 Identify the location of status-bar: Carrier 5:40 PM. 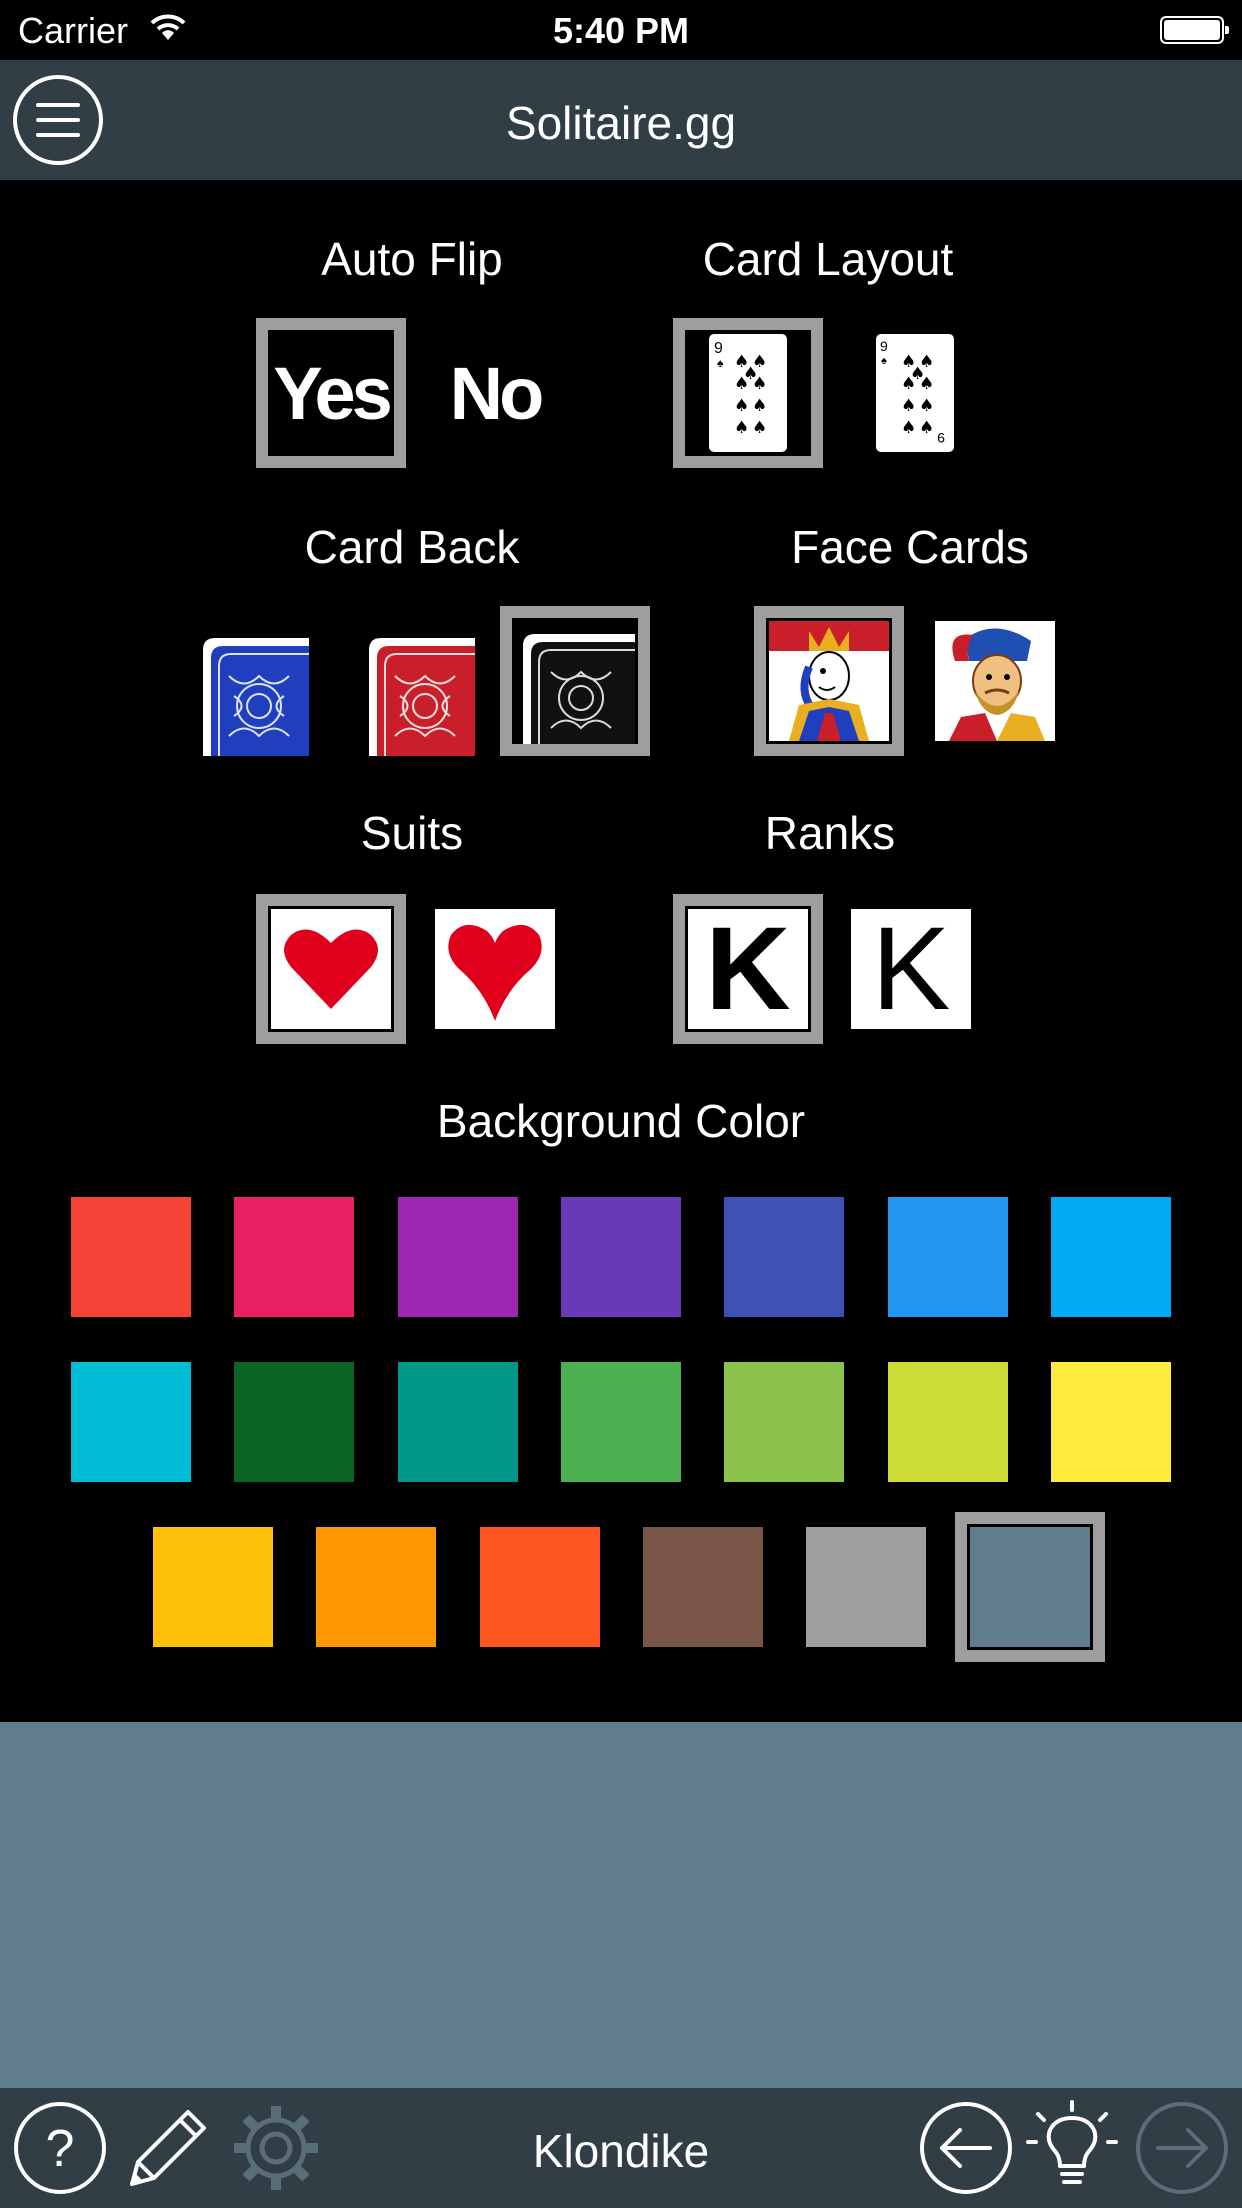
(621, 30).